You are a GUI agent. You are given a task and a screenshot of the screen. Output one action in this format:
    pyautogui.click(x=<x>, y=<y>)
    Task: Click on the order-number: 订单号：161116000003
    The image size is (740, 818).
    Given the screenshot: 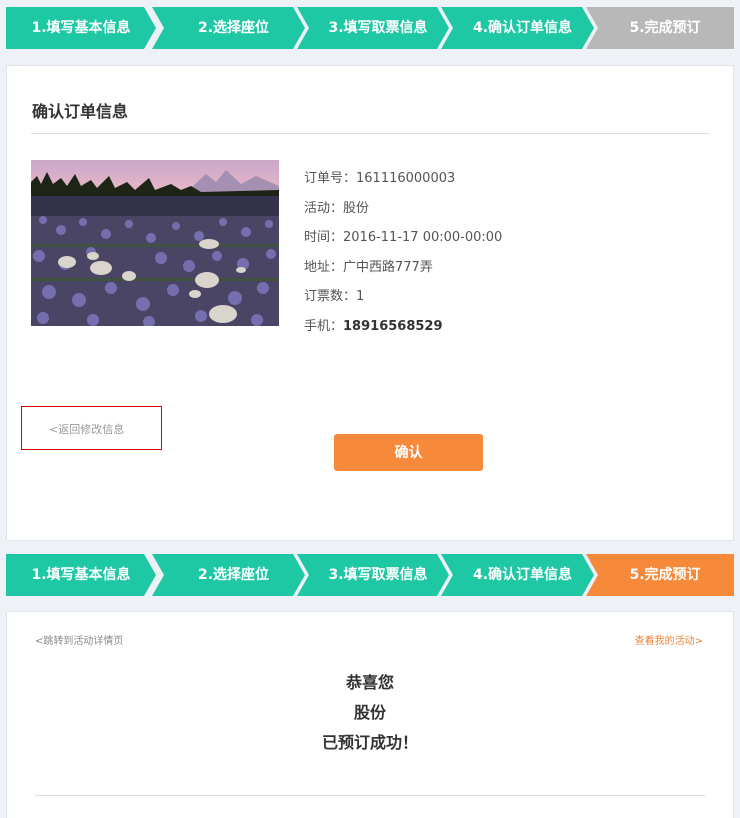 What is the action you would take?
    pyautogui.click(x=380, y=178)
    